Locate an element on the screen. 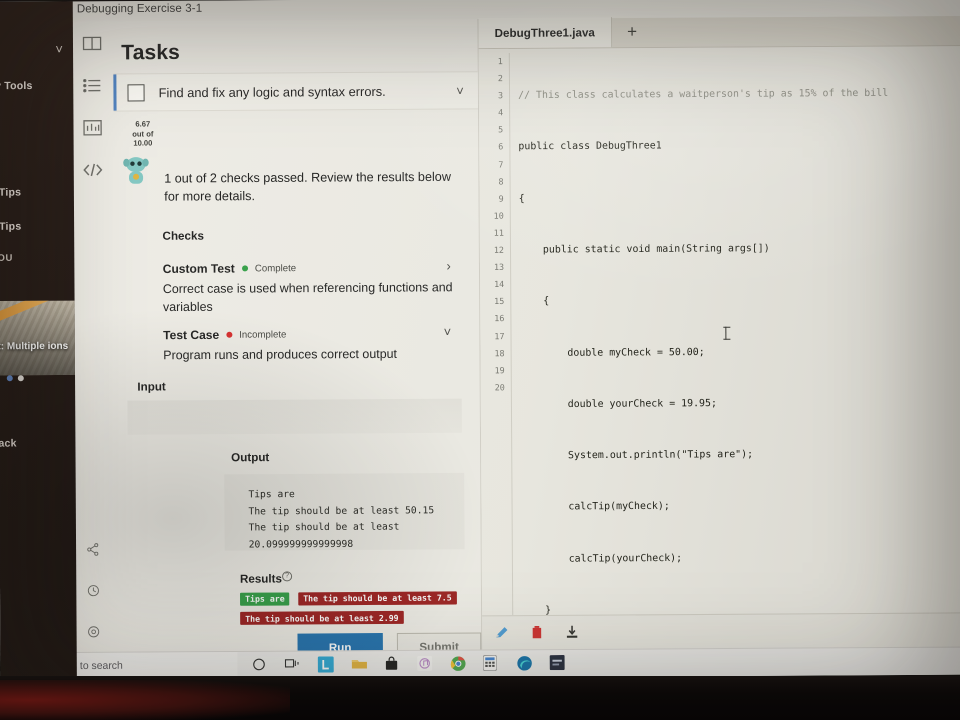 The image size is (960, 720). result-badge-fail: The tip should be at least 7.5 is located at coordinates (377, 597).